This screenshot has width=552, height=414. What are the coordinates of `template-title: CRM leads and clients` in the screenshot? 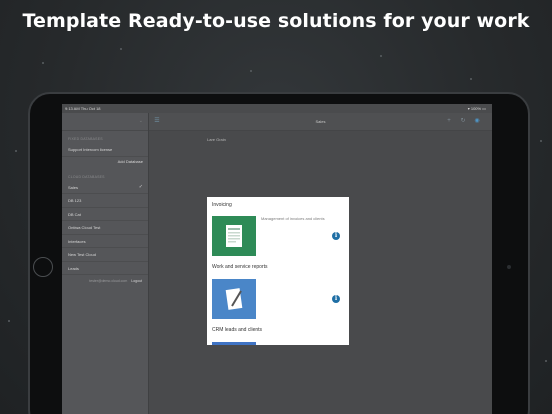 It's located at (237, 330).